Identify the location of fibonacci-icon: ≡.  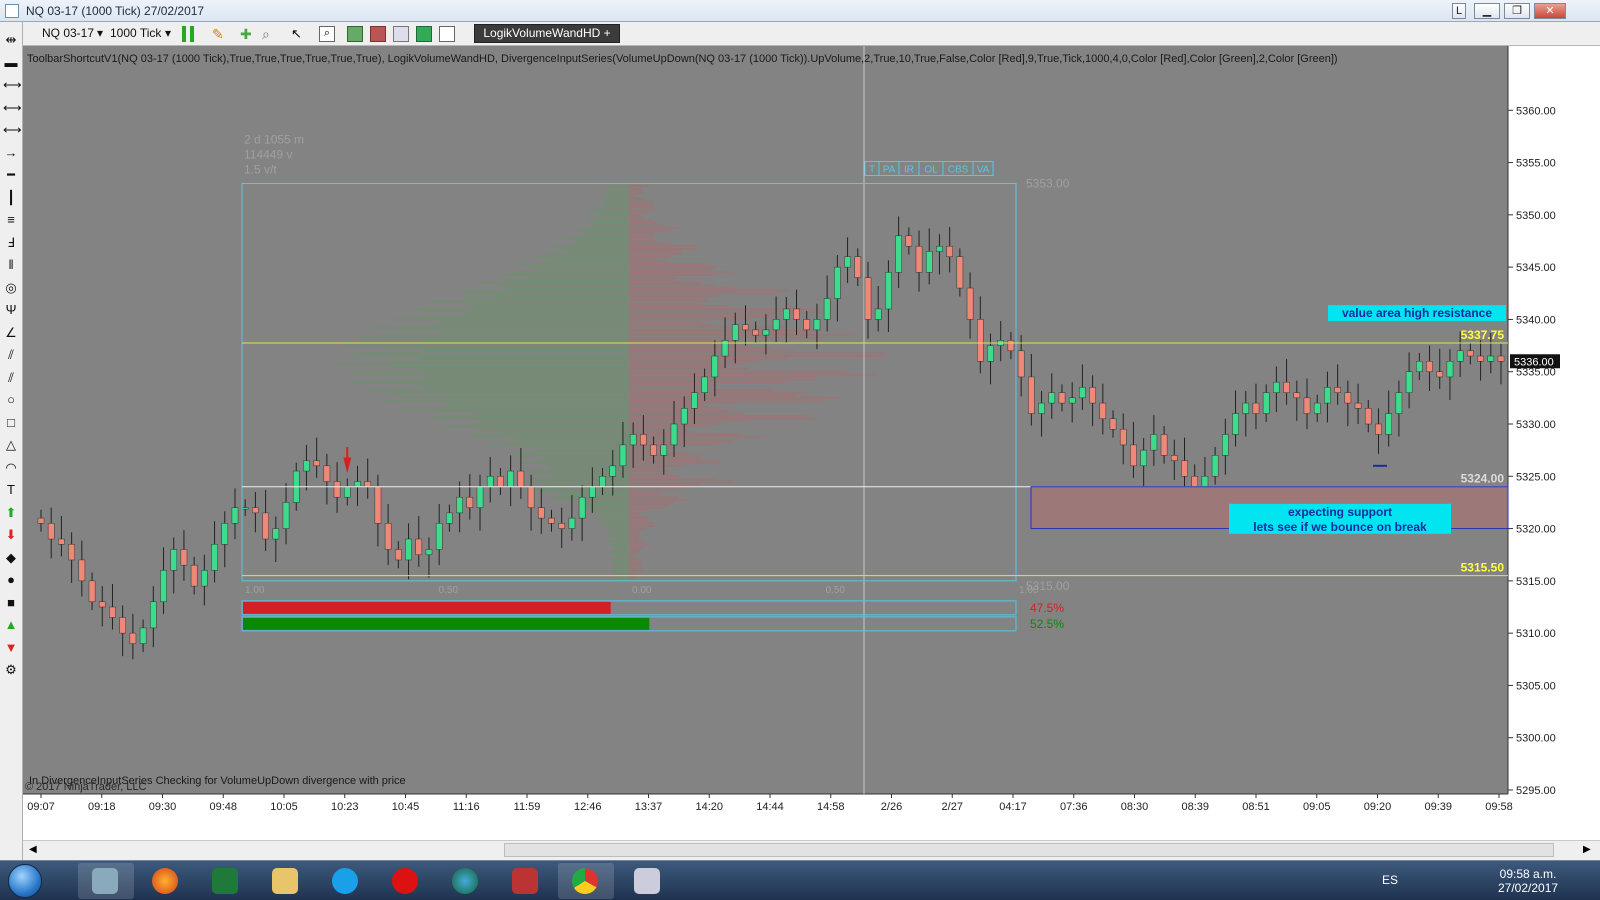
(11, 220).